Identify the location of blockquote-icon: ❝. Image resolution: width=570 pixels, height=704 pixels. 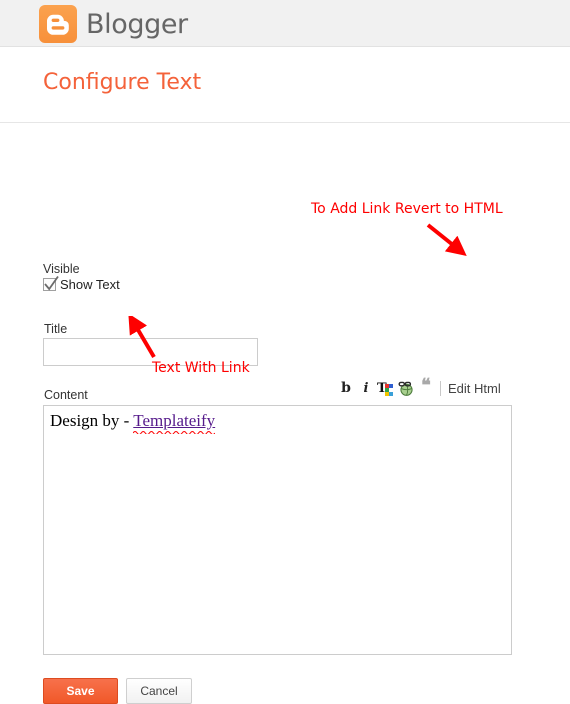
(426, 388).